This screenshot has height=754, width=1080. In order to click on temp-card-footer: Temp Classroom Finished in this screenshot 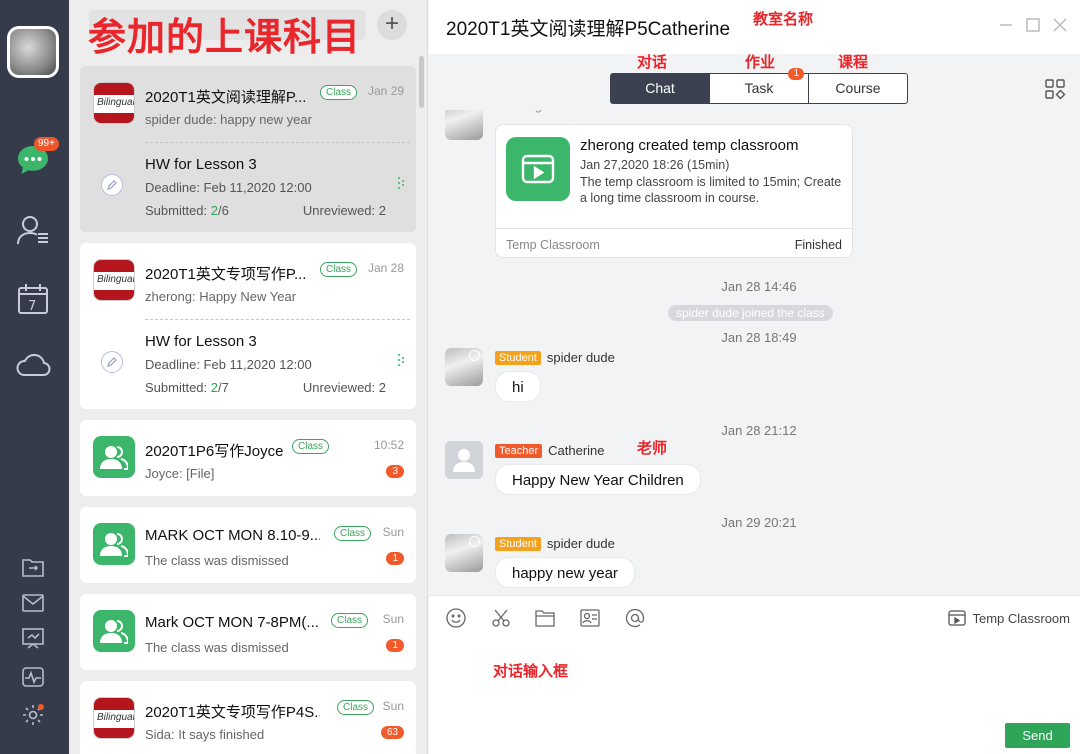, I will do `click(674, 240)`.